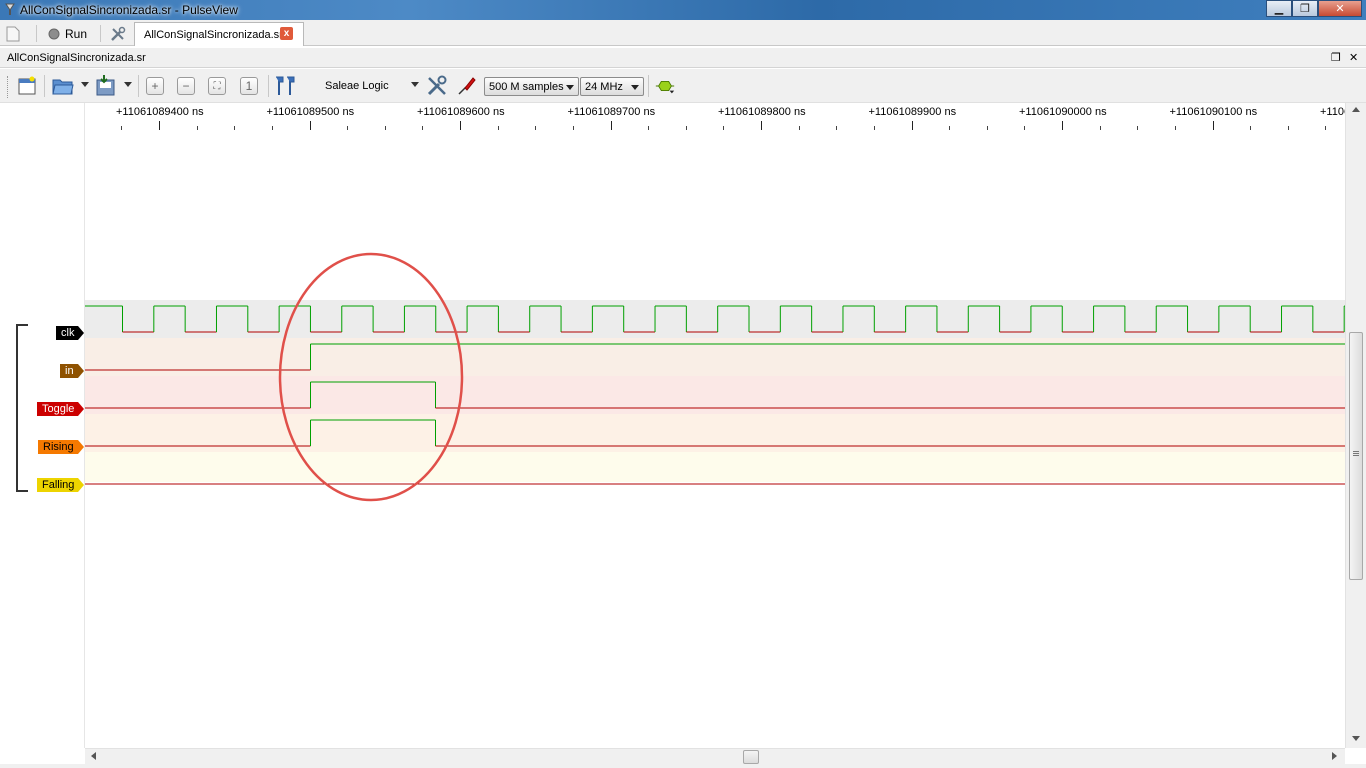 Image resolution: width=1366 pixels, height=768 pixels. I want to click on new-view-icon, so click(27, 85).